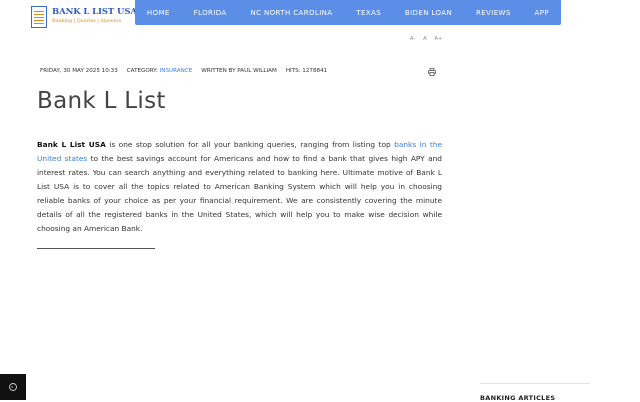  What do you see at coordinates (439, 39) in the screenshot?
I see `increase-font-button: A+` at bounding box center [439, 39].